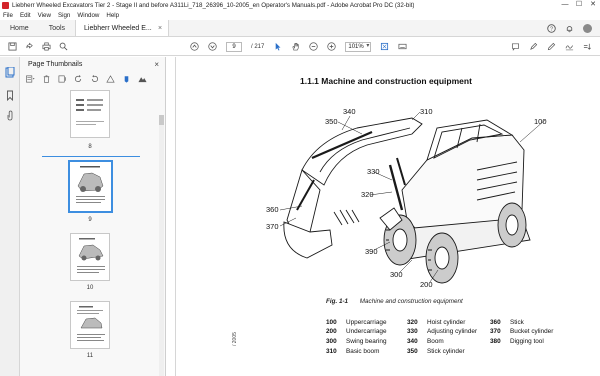 This screenshot has width=600, height=376. What do you see at coordinates (90, 288) in the screenshot?
I see `thumbnail-label-10: 10` at bounding box center [90, 288].